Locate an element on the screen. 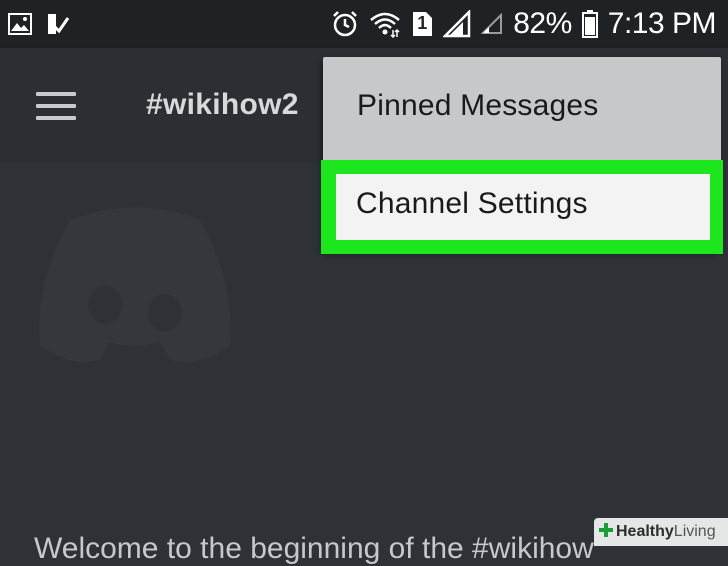  channel-name: #wikihow2 is located at coordinates (222, 104).